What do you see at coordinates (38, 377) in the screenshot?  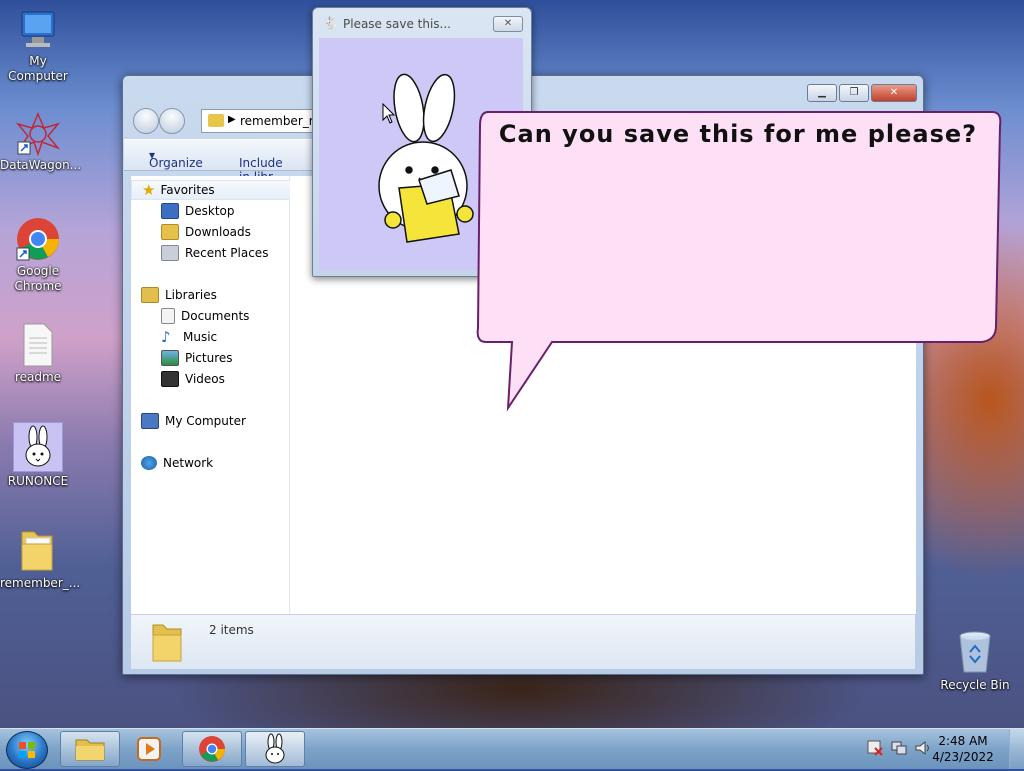 I see `desktop-icon-label: readme` at bounding box center [38, 377].